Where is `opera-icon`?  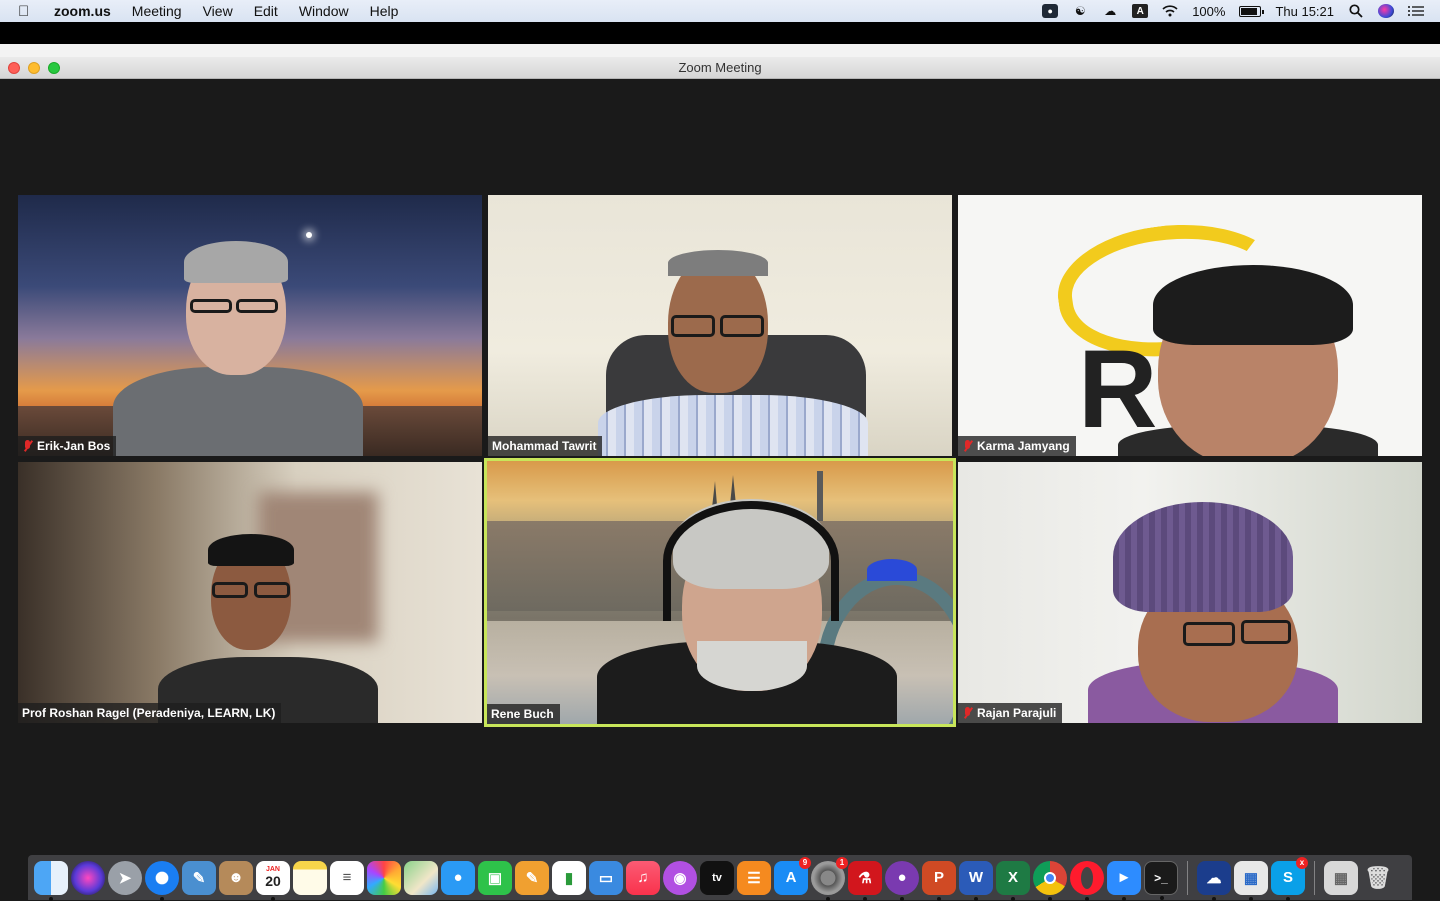 opera-icon is located at coordinates (1087, 880).